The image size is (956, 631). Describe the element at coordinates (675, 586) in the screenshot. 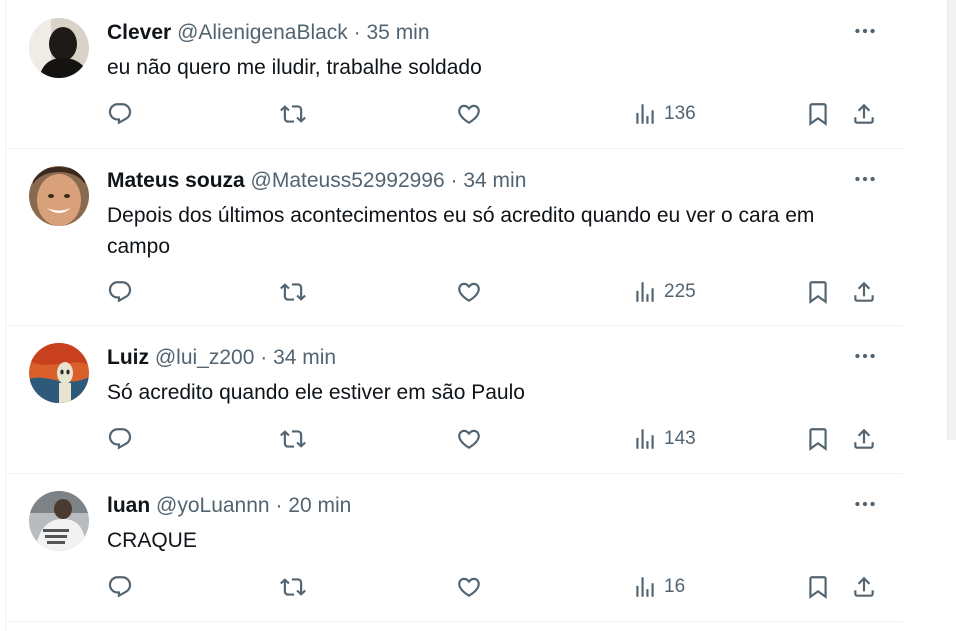

I see `view-count: 16` at that location.